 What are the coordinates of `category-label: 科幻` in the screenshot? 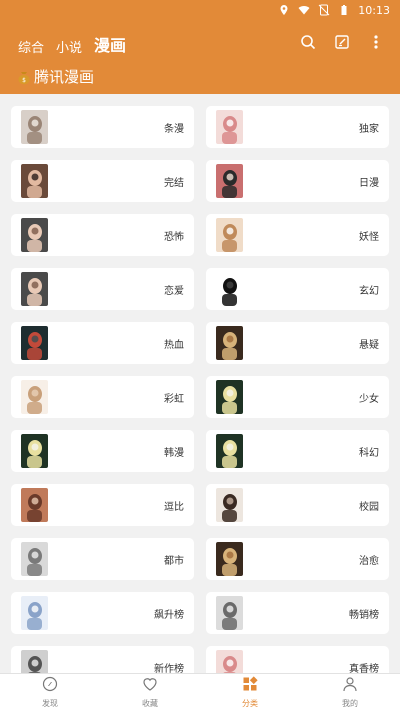 It's located at (369, 453).